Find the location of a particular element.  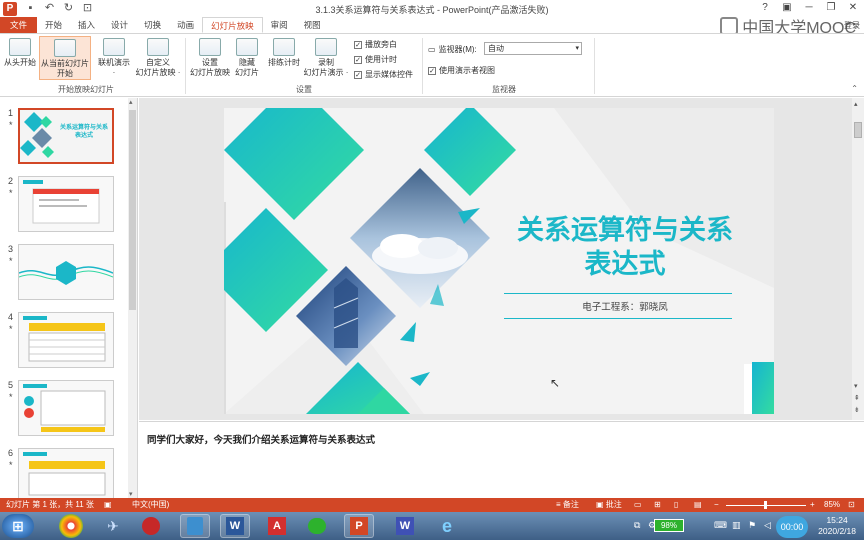

network-icon: ▥ is located at coordinates (736, 525).